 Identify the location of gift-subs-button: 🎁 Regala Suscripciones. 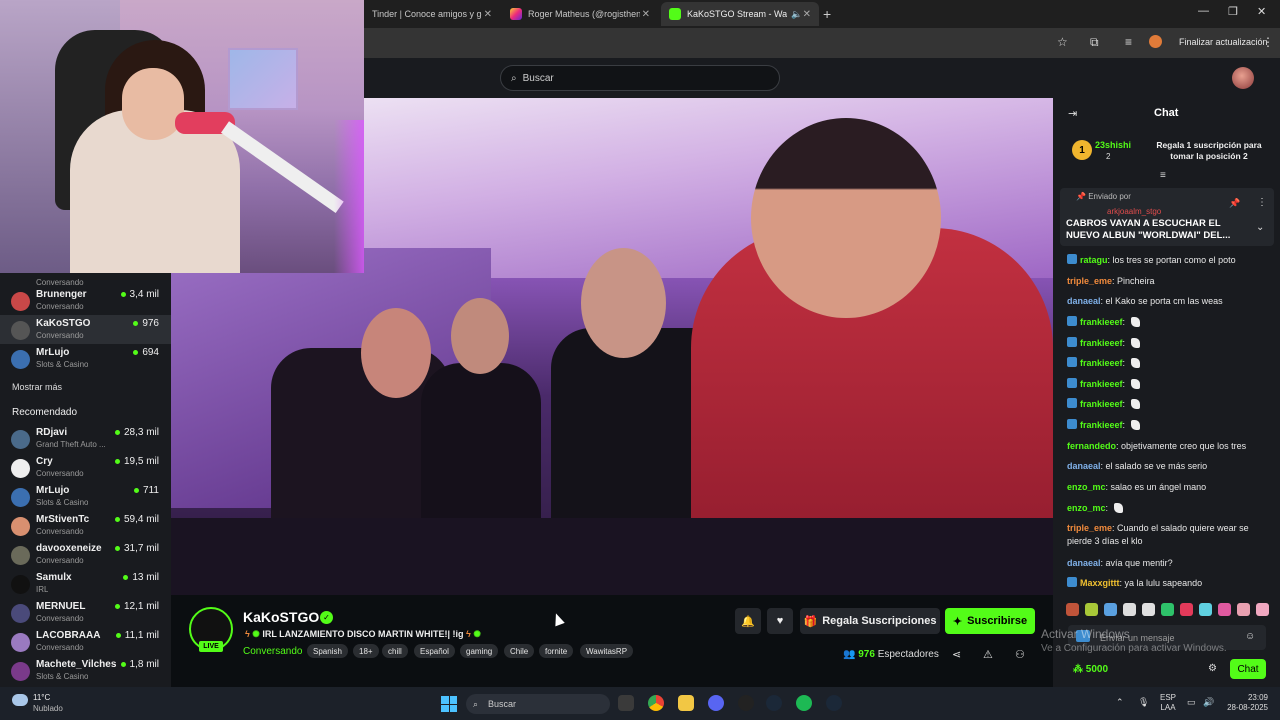
(870, 621).